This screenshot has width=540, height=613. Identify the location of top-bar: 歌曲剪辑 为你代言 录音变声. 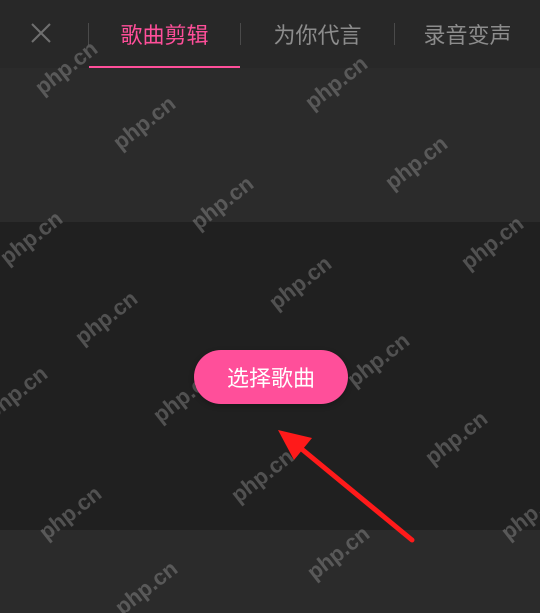
(270, 34).